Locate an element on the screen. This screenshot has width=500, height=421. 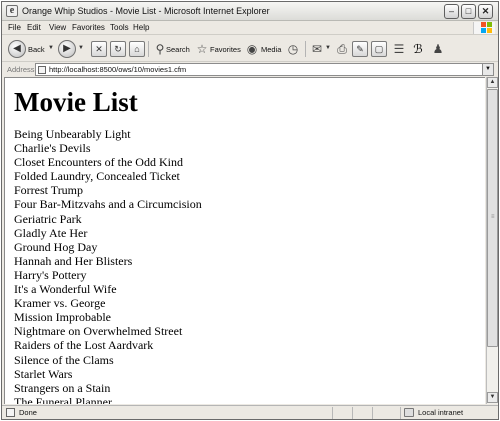
page-title: Movie List is located at coordinates (76, 102).